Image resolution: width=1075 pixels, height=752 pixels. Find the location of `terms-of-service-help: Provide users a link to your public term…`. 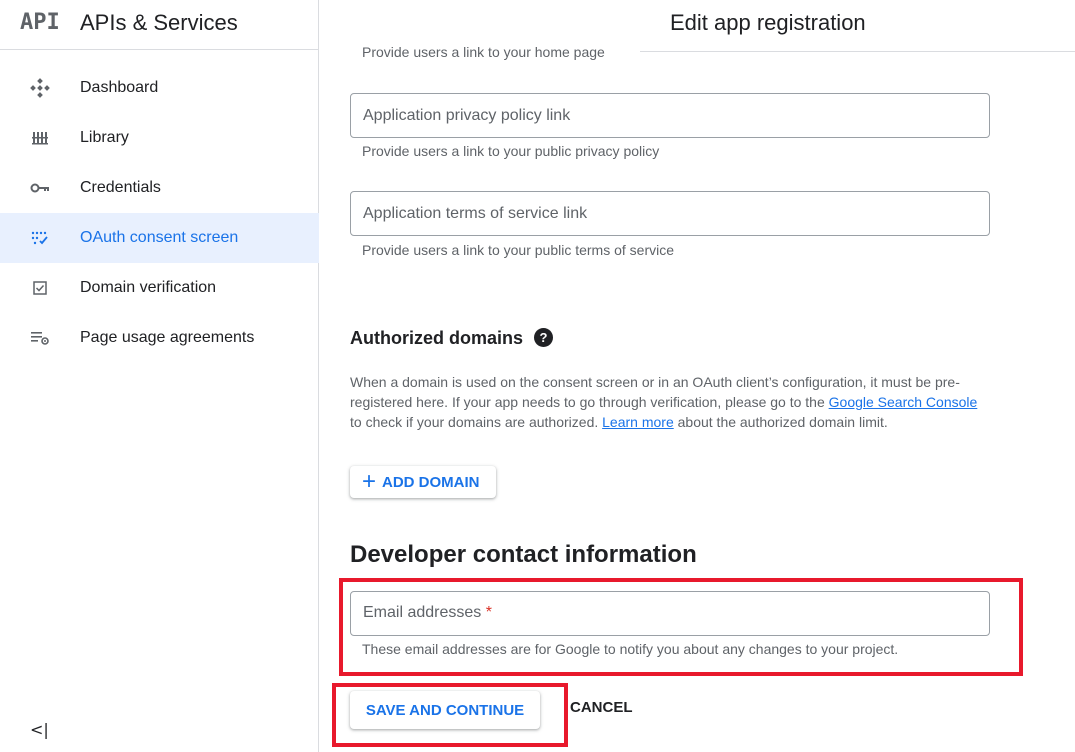

terms-of-service-help: Provide users a link to your public term… is located at coordinates (518, 250).